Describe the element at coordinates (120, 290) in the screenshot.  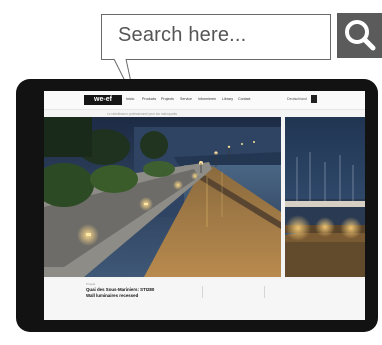
I see `caption-title-line1: Quai des Sous-Mariniers: STI280` at that location.